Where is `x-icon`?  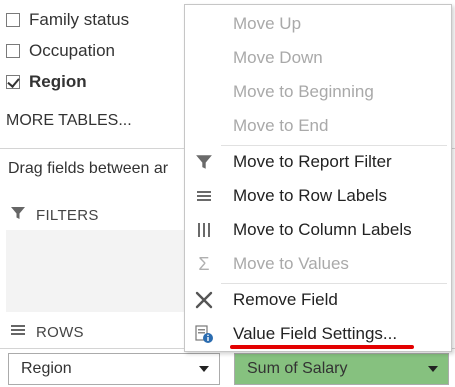 x-icon is located at coordinates (204, 300).